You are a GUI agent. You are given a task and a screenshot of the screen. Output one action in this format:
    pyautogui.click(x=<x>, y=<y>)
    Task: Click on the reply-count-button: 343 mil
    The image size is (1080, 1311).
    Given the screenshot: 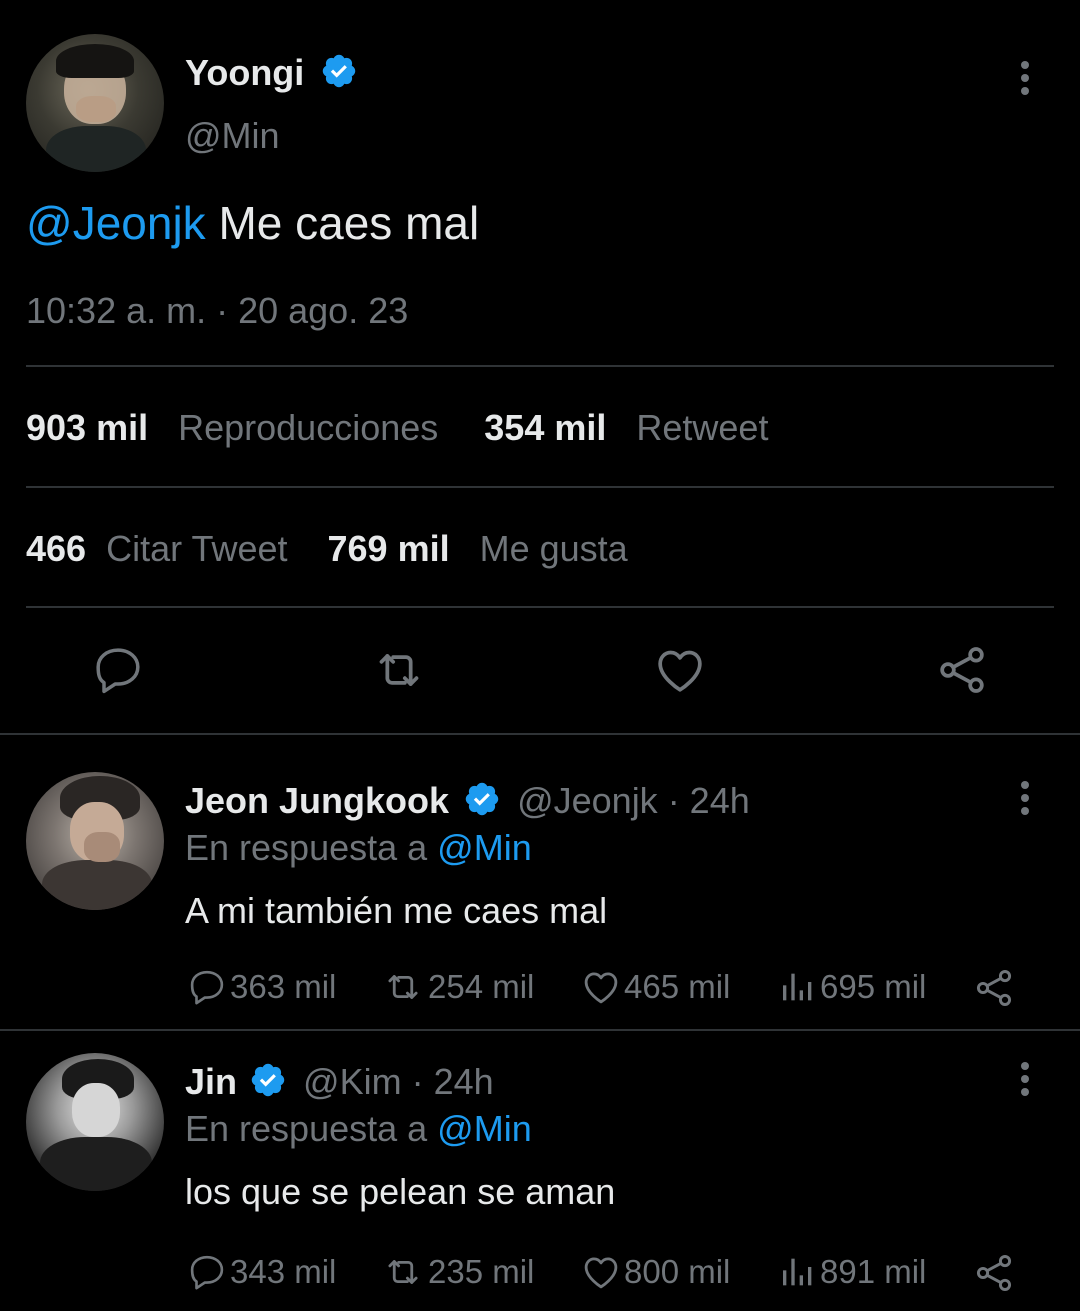 What is the action you would take?
    pyautogui.click(x=261, y=1272)
    